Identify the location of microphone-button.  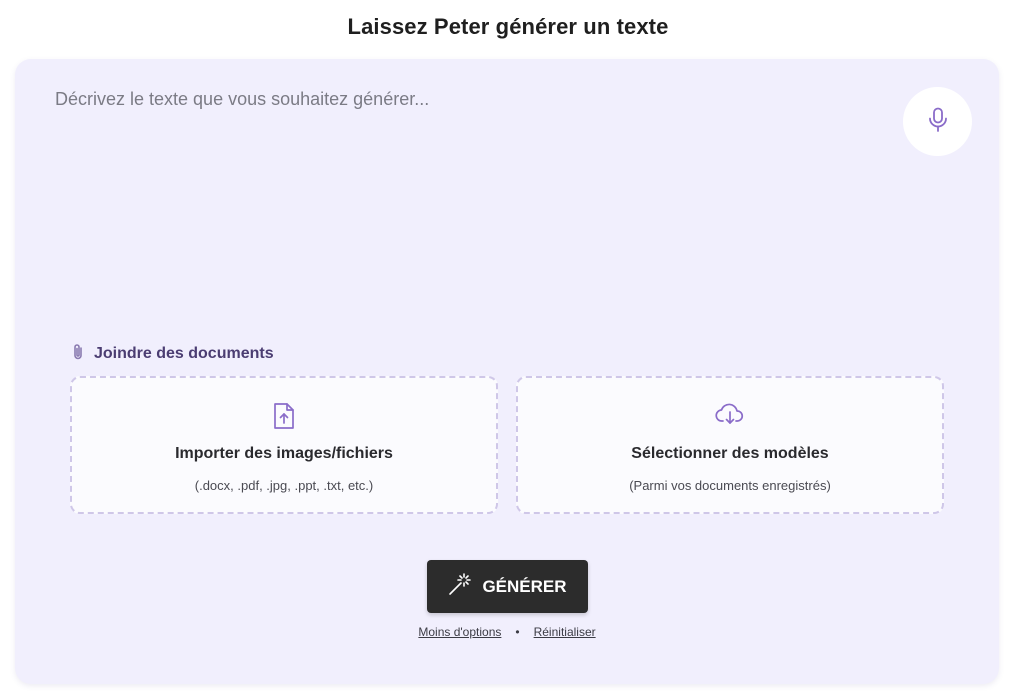
(937, 121).